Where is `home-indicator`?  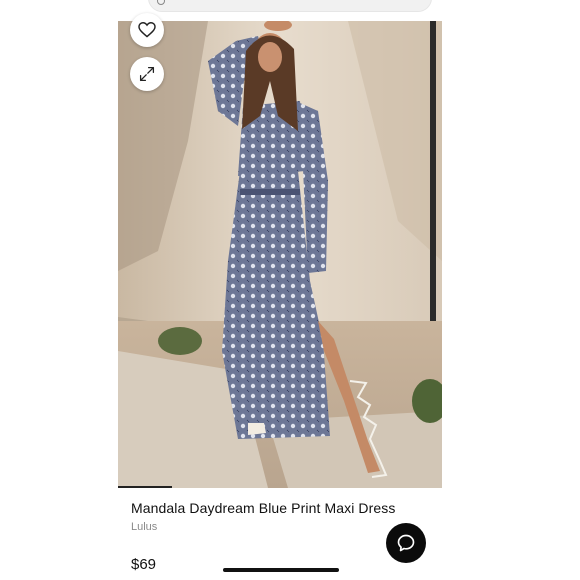
home-indicator is located at coordinates (281, 570).